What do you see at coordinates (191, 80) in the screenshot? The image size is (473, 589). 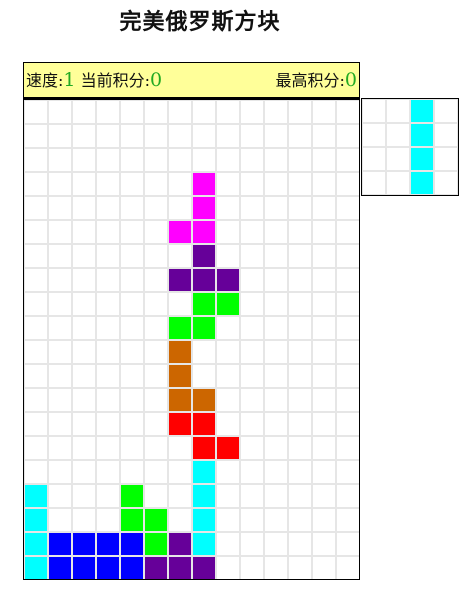 I see `status-bar: 速度:1 当前积分:0 最高积分:0` at bounding box center [191, 80].